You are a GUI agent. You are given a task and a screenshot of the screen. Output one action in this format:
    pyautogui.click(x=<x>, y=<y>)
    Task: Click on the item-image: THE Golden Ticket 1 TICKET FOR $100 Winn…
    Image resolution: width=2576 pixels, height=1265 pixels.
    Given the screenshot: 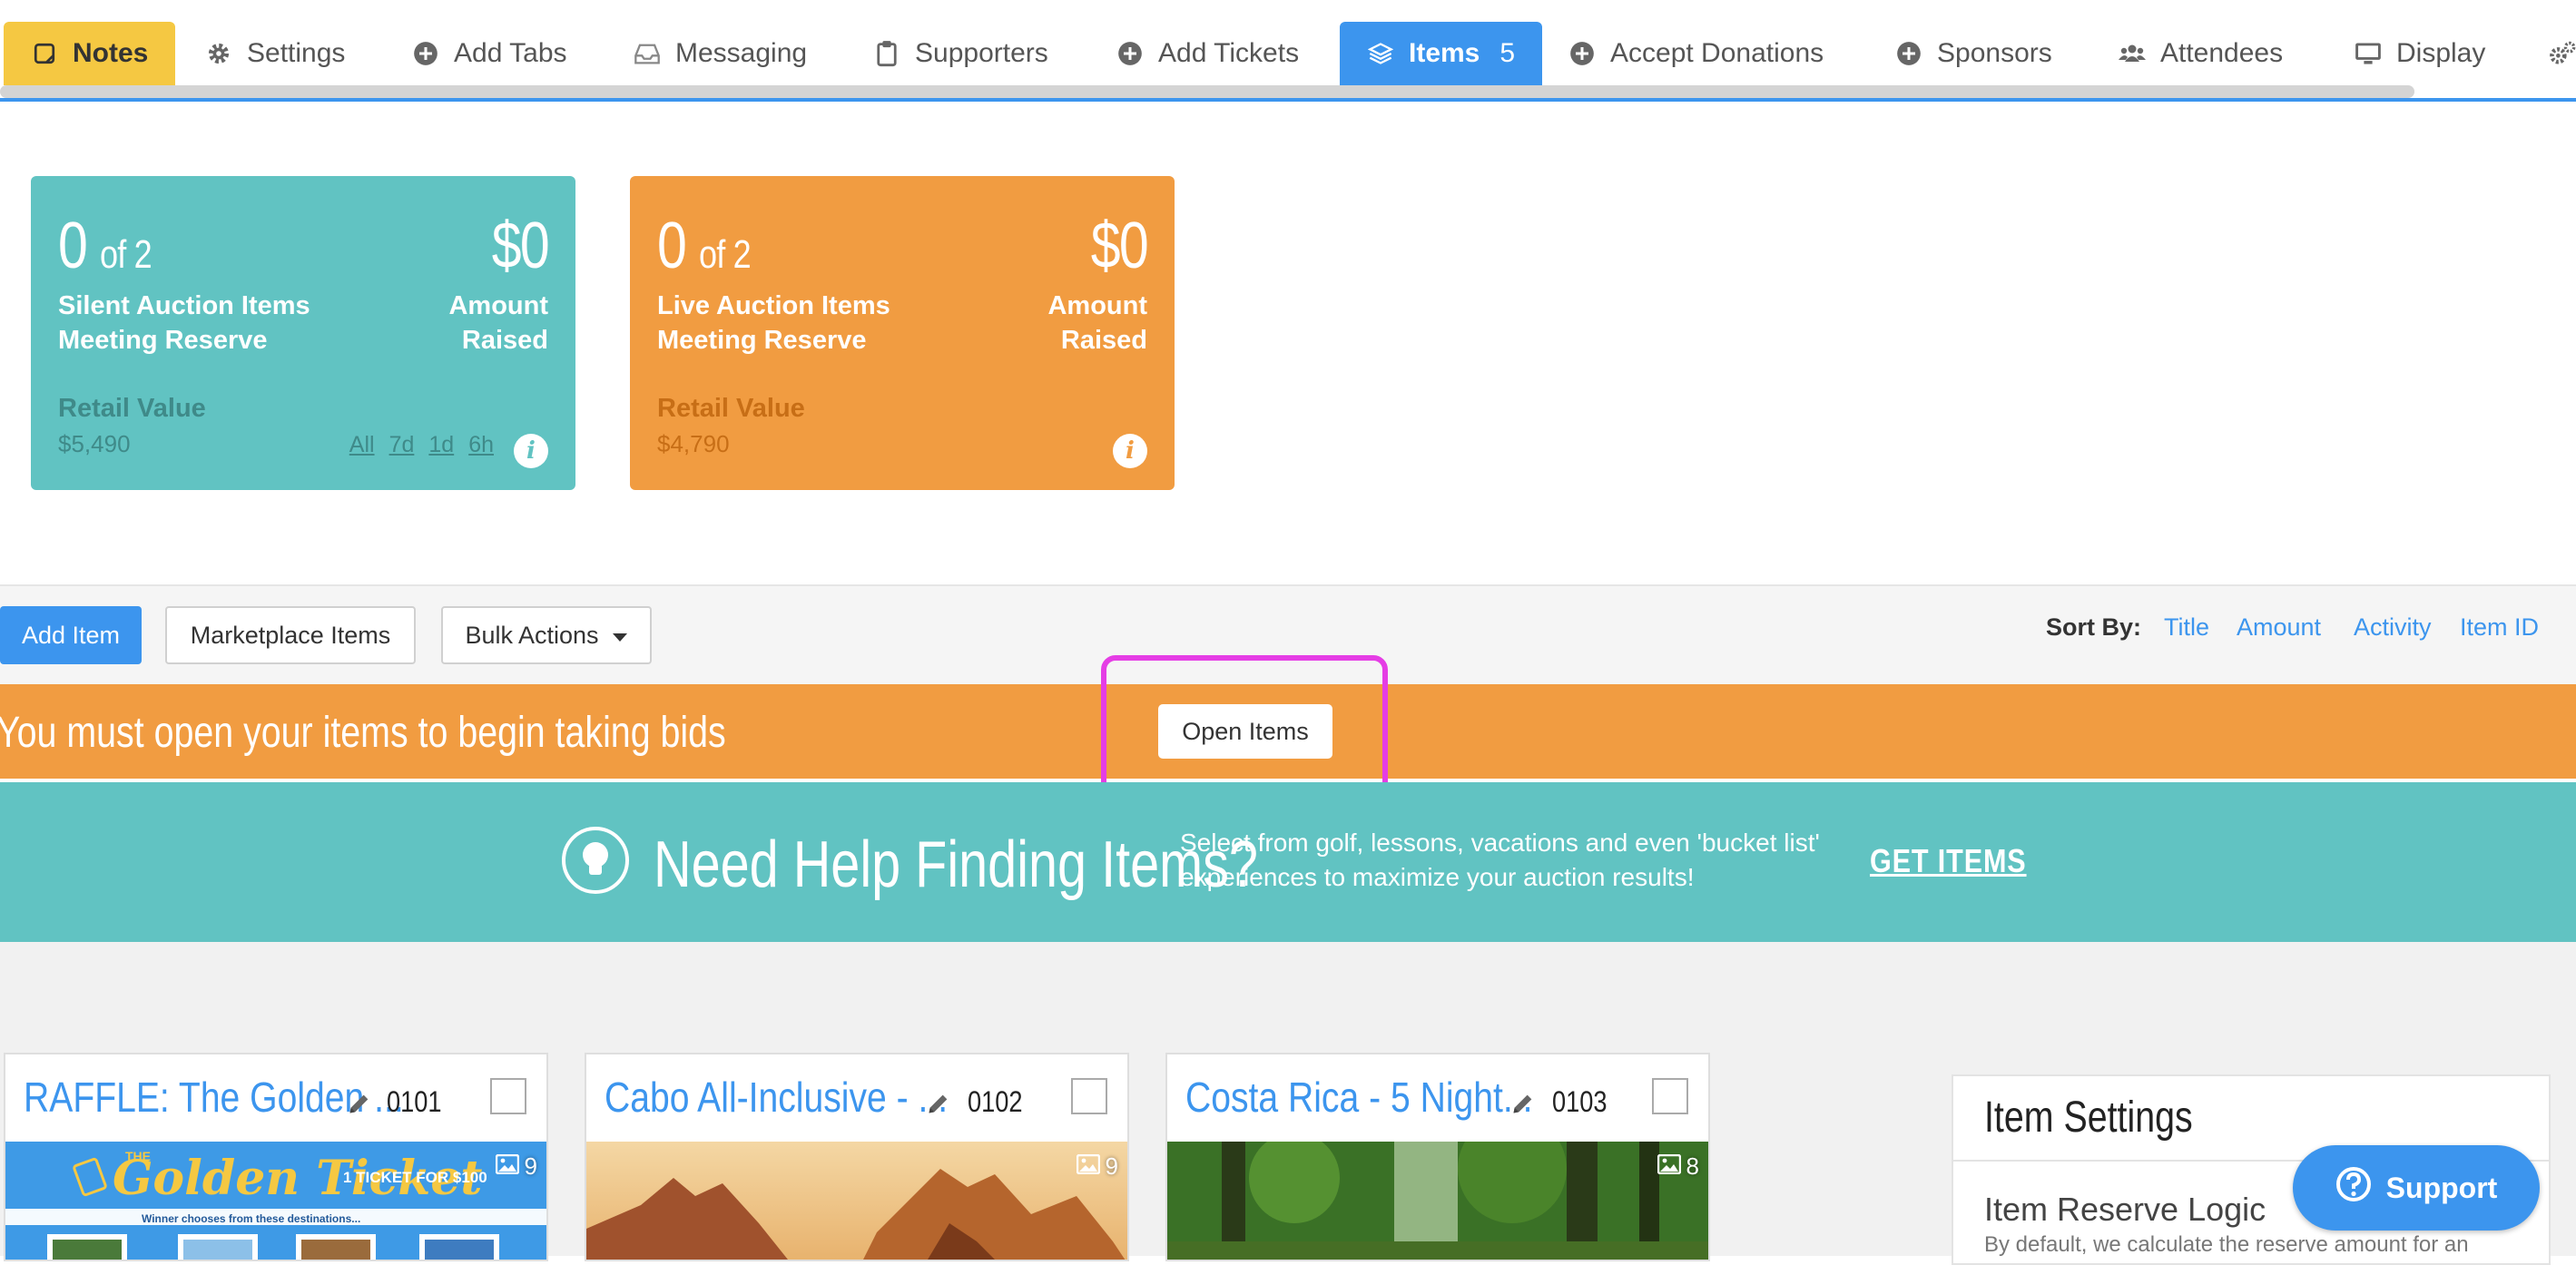 What is the action you would take?
    pyautogui.click(x=275, y=1201)
    